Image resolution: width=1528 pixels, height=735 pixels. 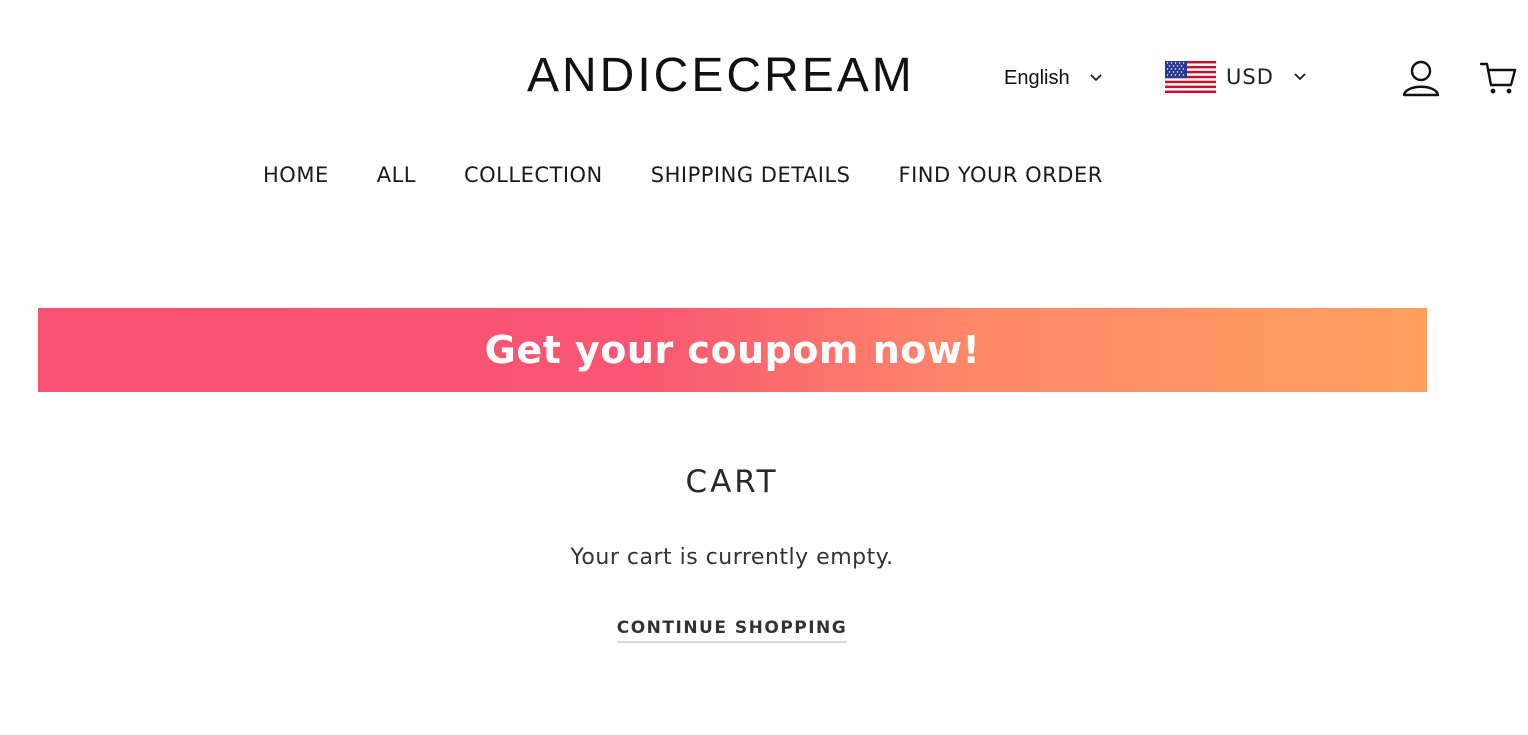 I want to click on account-icon, so click(x=1421, y=78).